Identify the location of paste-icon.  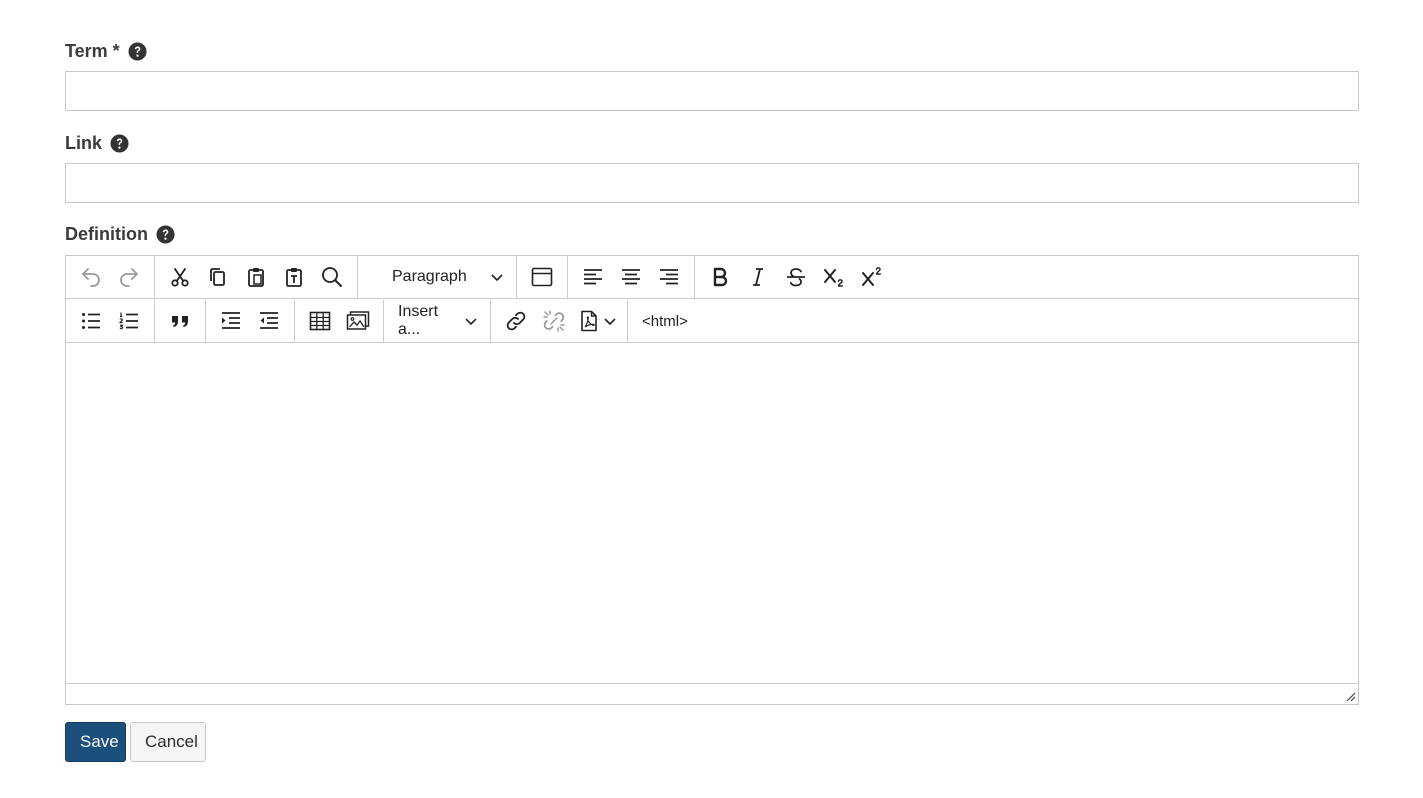
(256, 277).